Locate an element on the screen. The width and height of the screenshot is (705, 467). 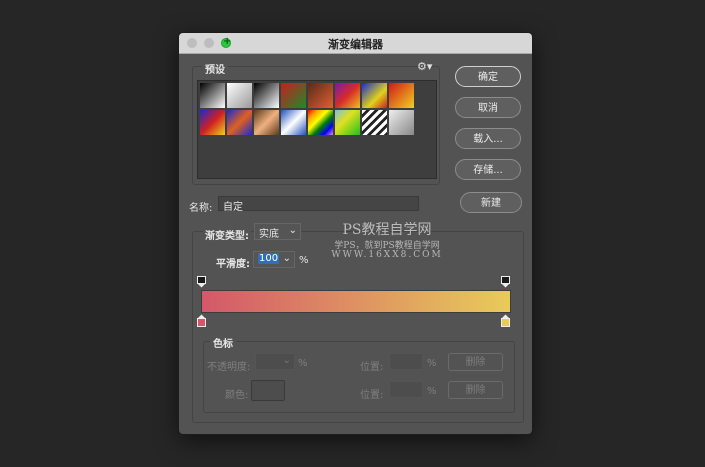
delete-color-stop-button: 删除 is located at coordinates (475, 390).